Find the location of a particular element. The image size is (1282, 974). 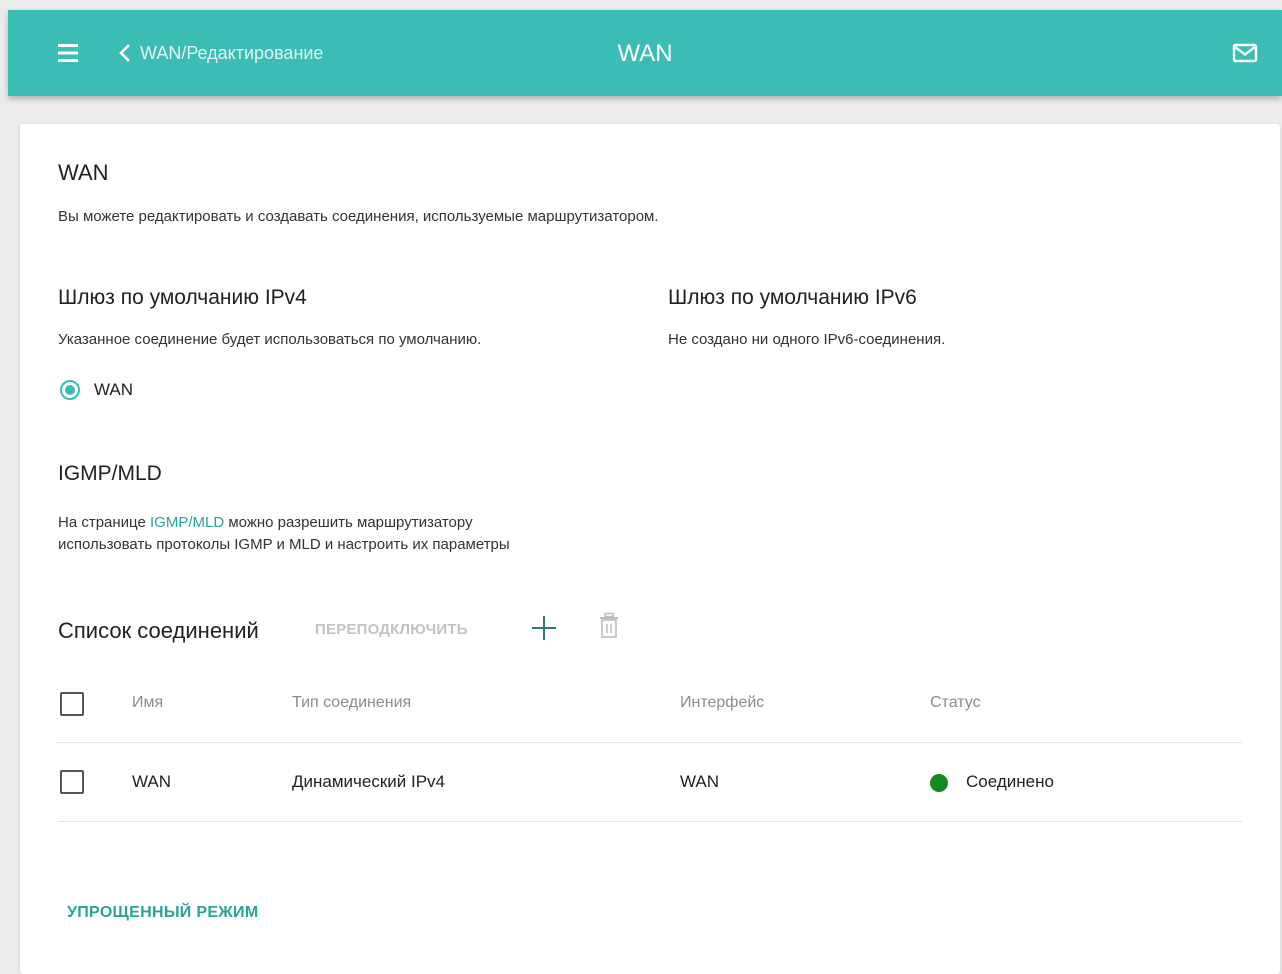

top-bar: WAN/Редактирование WAN is located at coordinates (645, 53).